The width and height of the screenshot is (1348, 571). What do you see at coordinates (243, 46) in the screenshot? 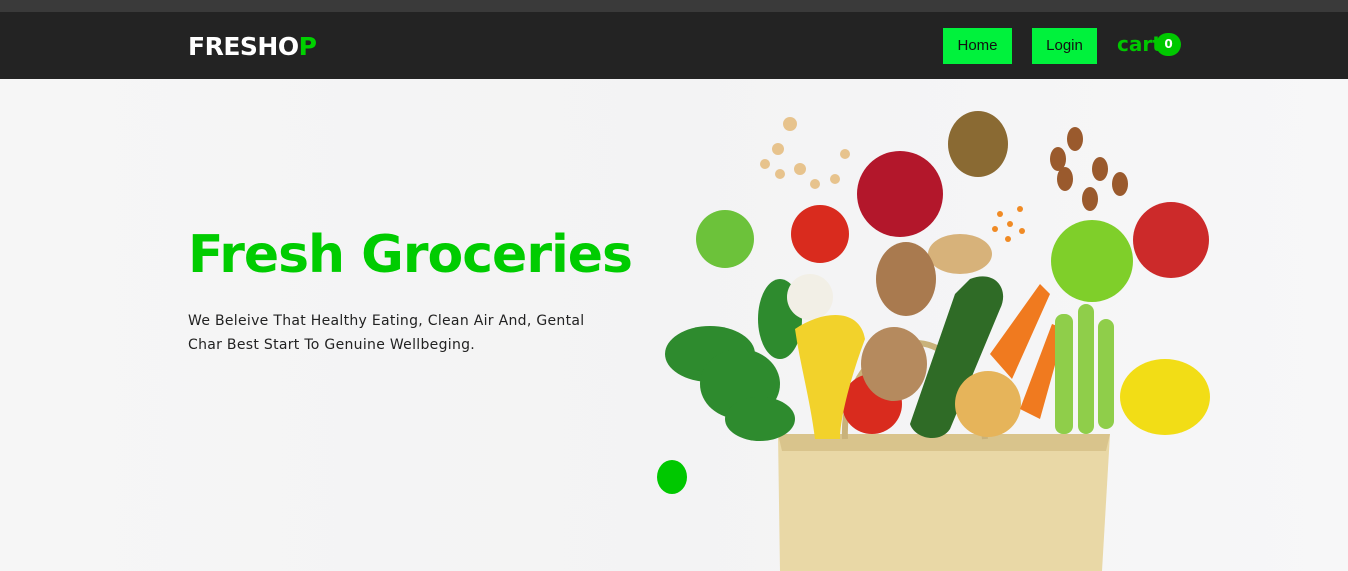
I see `brand-main-text: FRESHO` at bounding box center [243, 46].